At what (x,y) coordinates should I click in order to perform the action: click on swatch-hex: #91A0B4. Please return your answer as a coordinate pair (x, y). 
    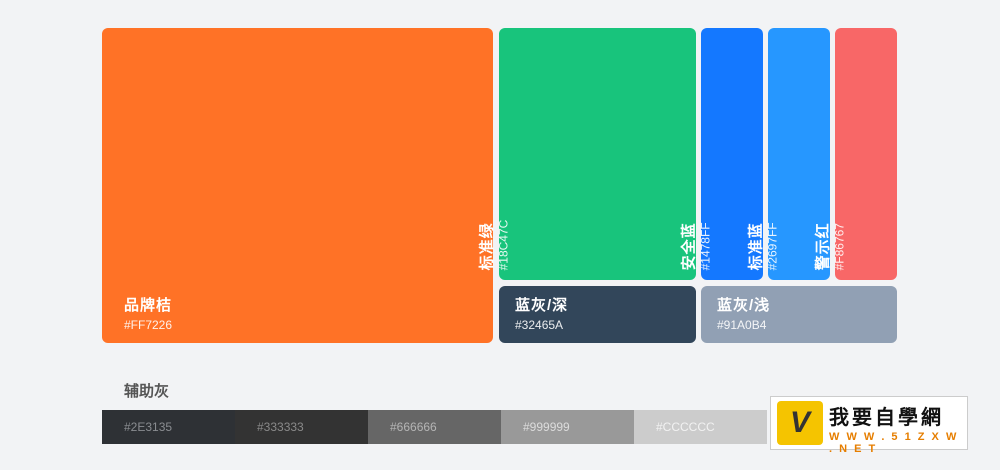
    Looking at the image, I should click on (742, 325).